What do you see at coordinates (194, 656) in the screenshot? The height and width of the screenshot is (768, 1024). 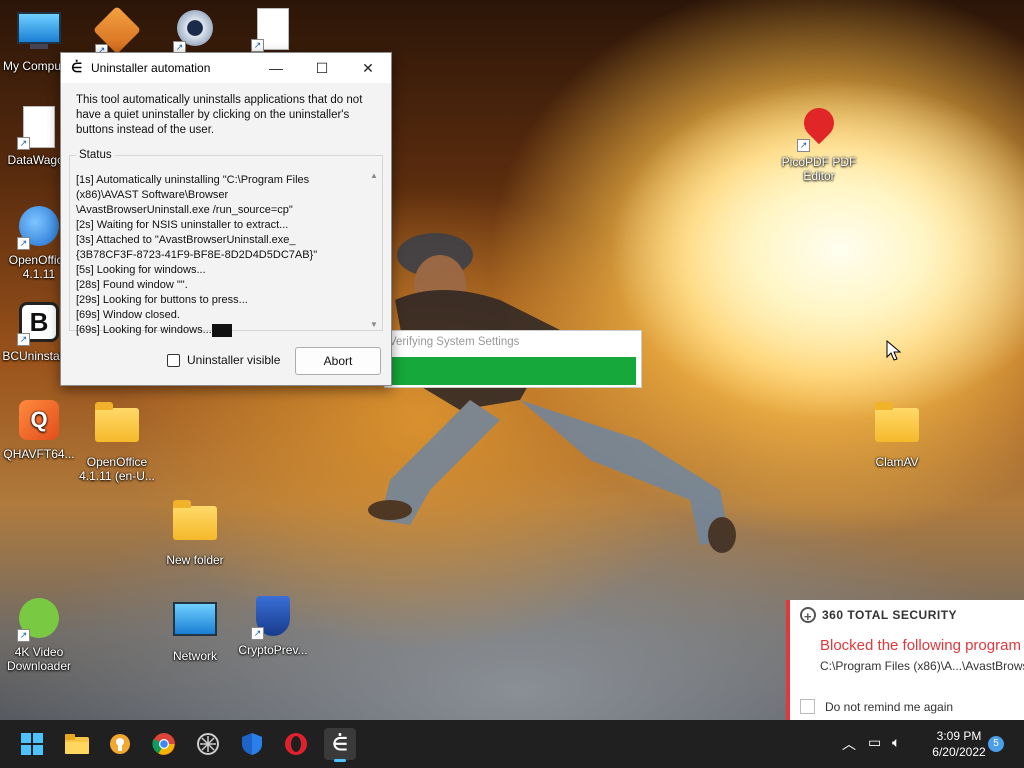 I see `desktop-icon-label: Network` at bounding box center [194, 656].